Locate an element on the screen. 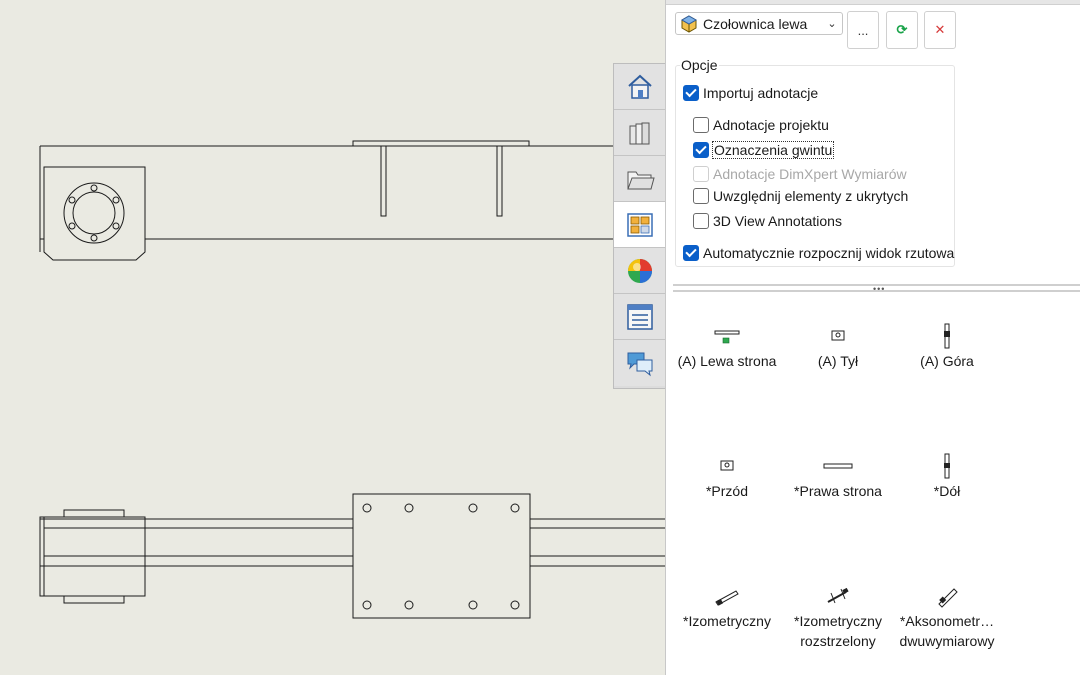 Image resolution: width=1080 pixels, height=675 pixels. view-dimetric-icon is located at coordinates (948, 598).